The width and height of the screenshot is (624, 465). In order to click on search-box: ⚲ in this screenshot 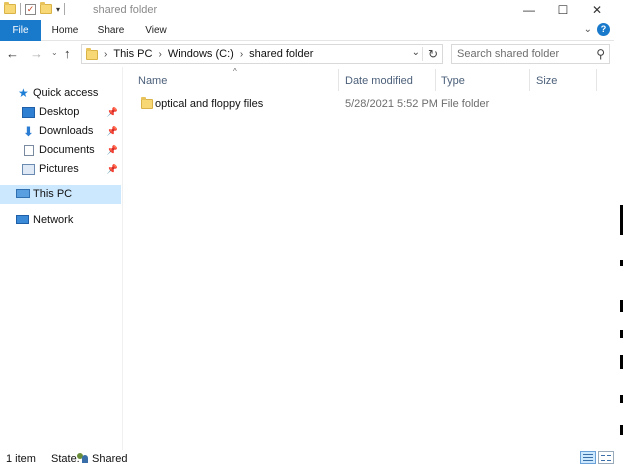, I will do `click(530, 54)`.